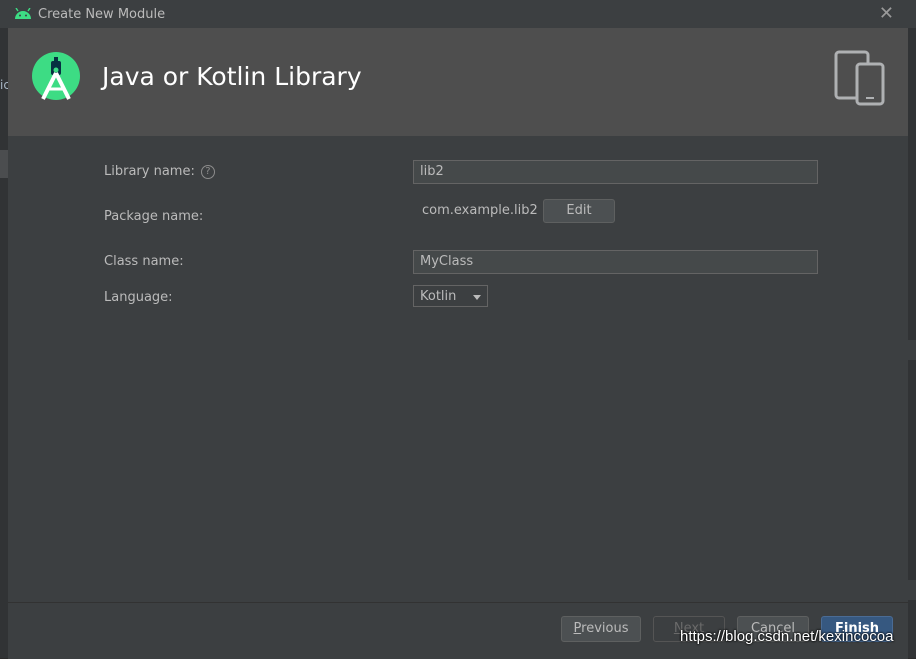 Image resolution: width=916 pixels, height=659 pixels. I want to click on previous-button: Previous, so click(601, 629).